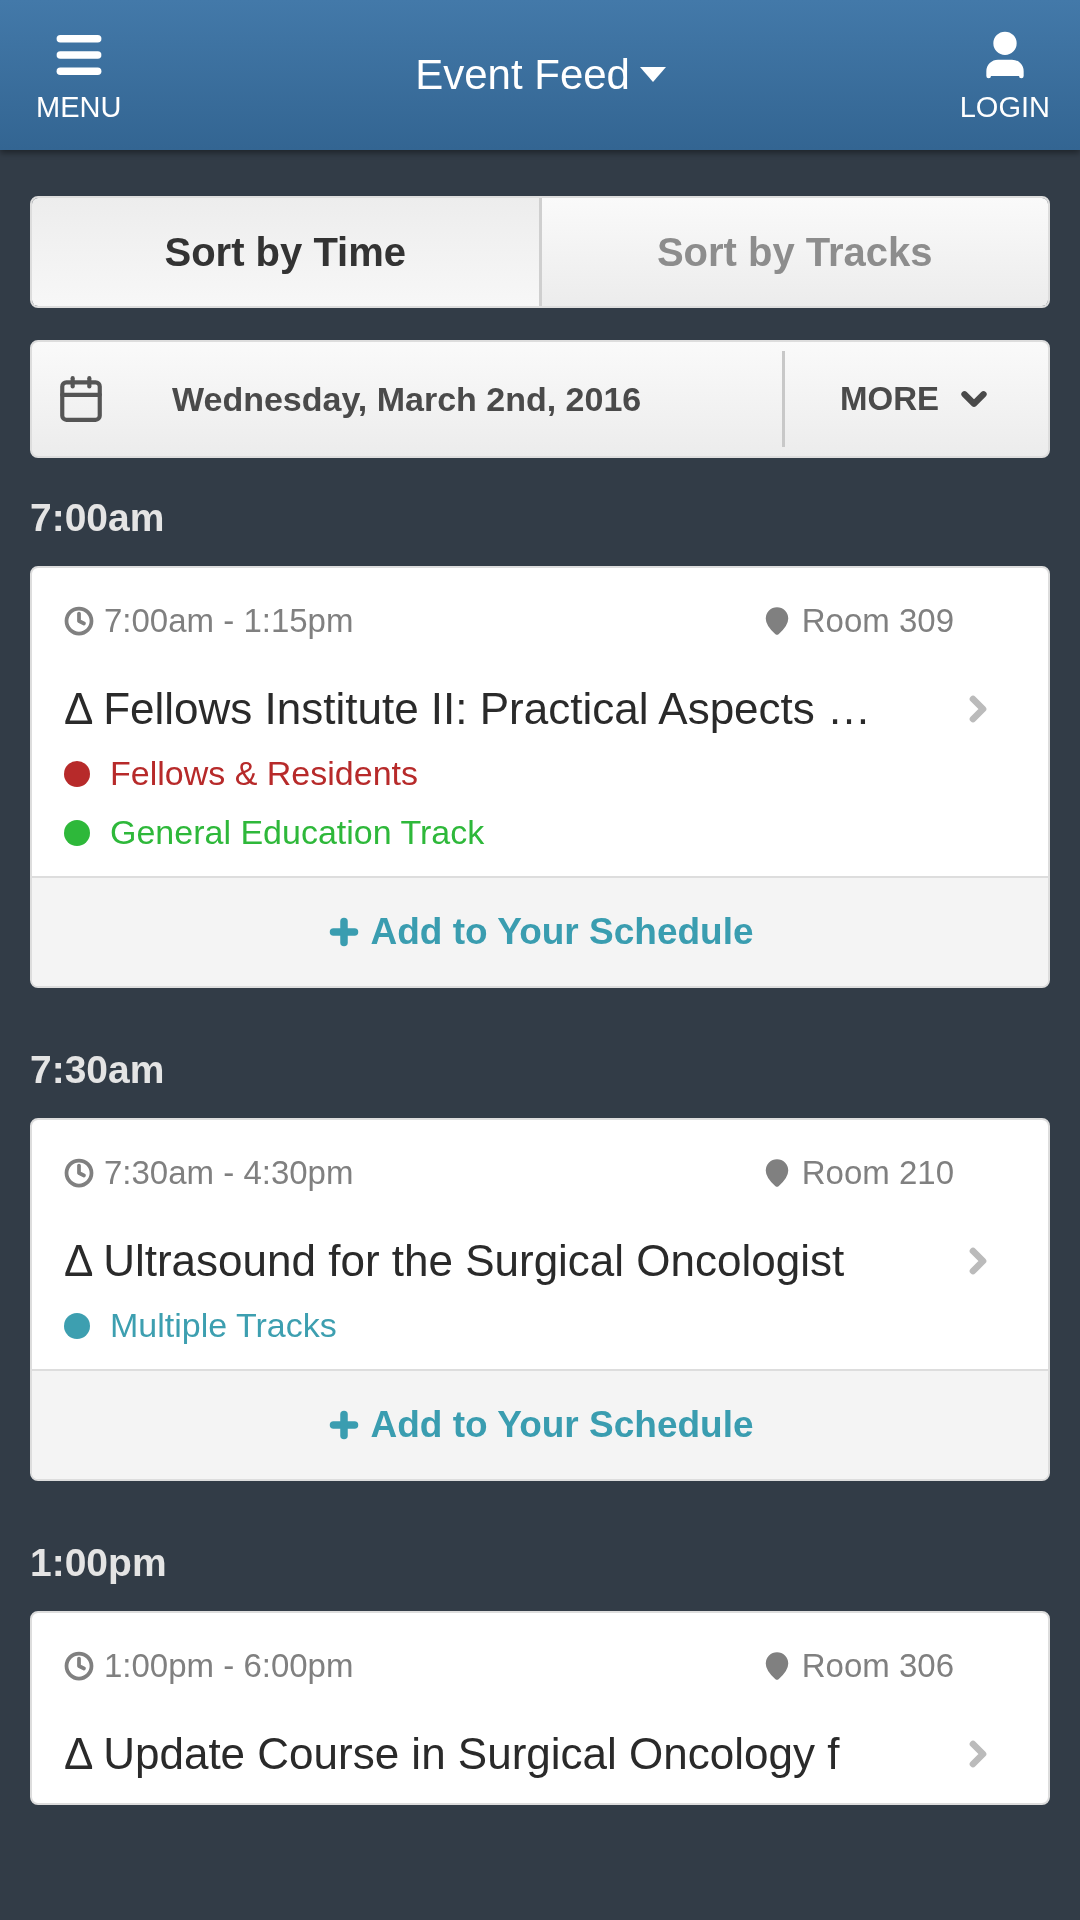 This screenshot has width=1080, height=1920. What do you see at coordinates (857, 621) in the screenshot?
I see `room-label: Room 309` at bounding box center [857, 621].